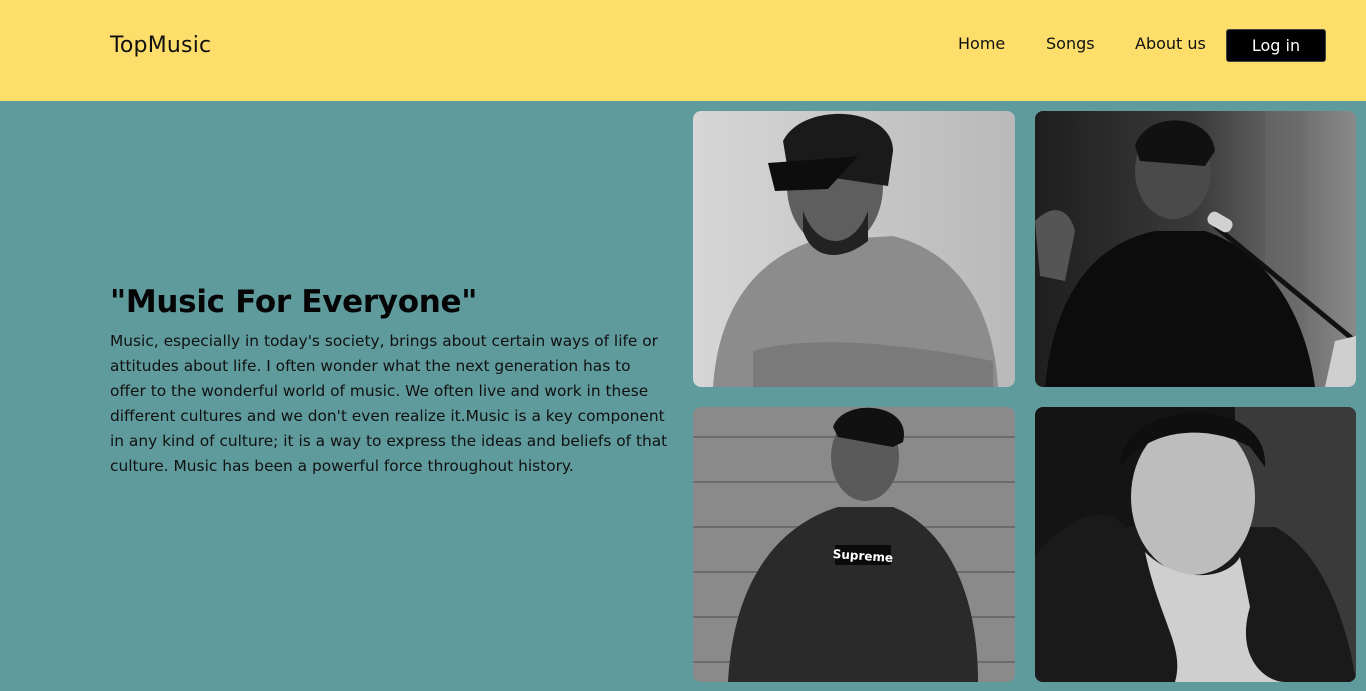  I want to click on artist-photo-3: Supreme, so click(854, 544).